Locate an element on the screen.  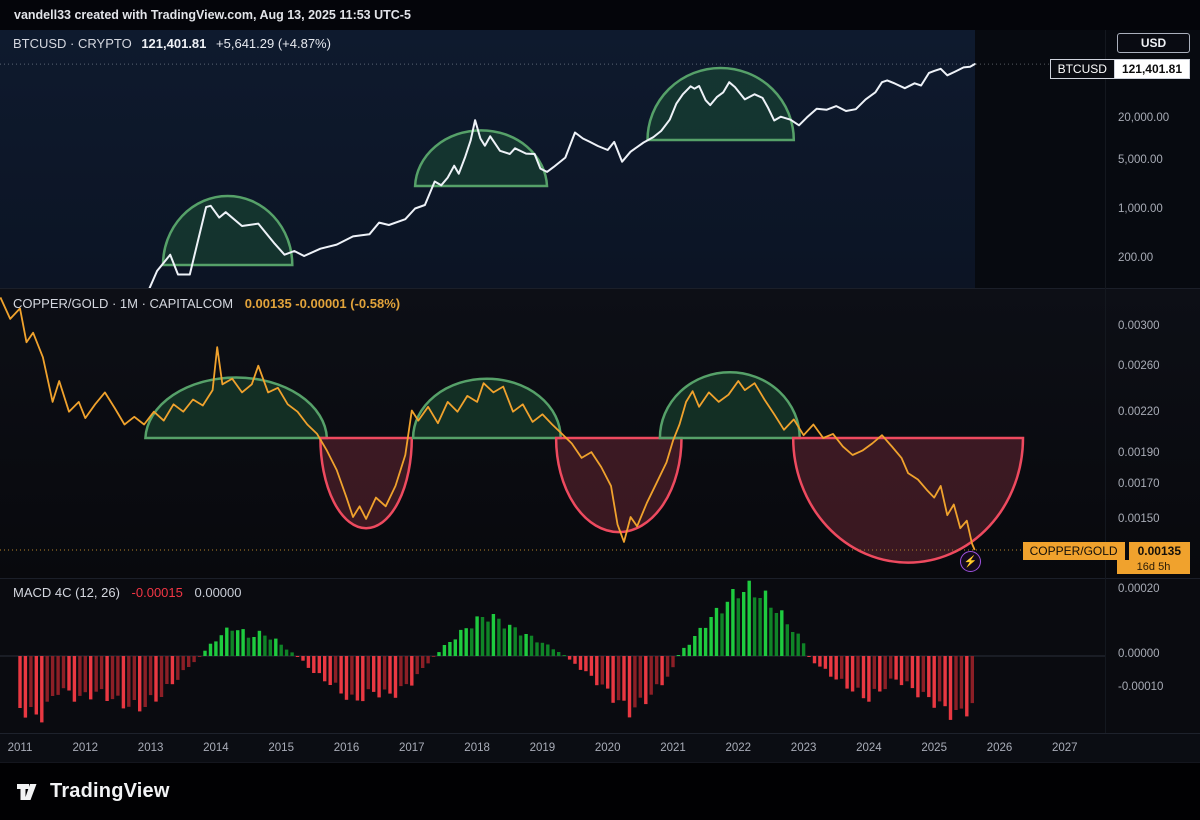
time-axis-year-label: 2024 is located at coordinates (869, 748).